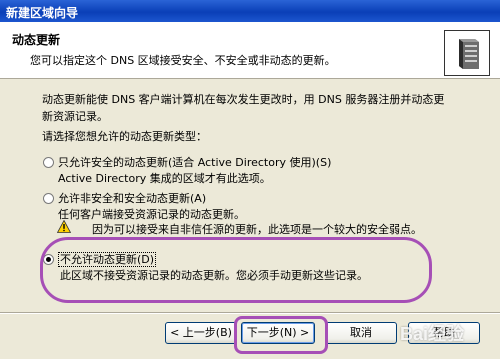  Describe the element at coordinates (164, 178) in the screenshot. I see `option-secure-only-desc: Active Directory 集成的区域才有此选项。` at that location.